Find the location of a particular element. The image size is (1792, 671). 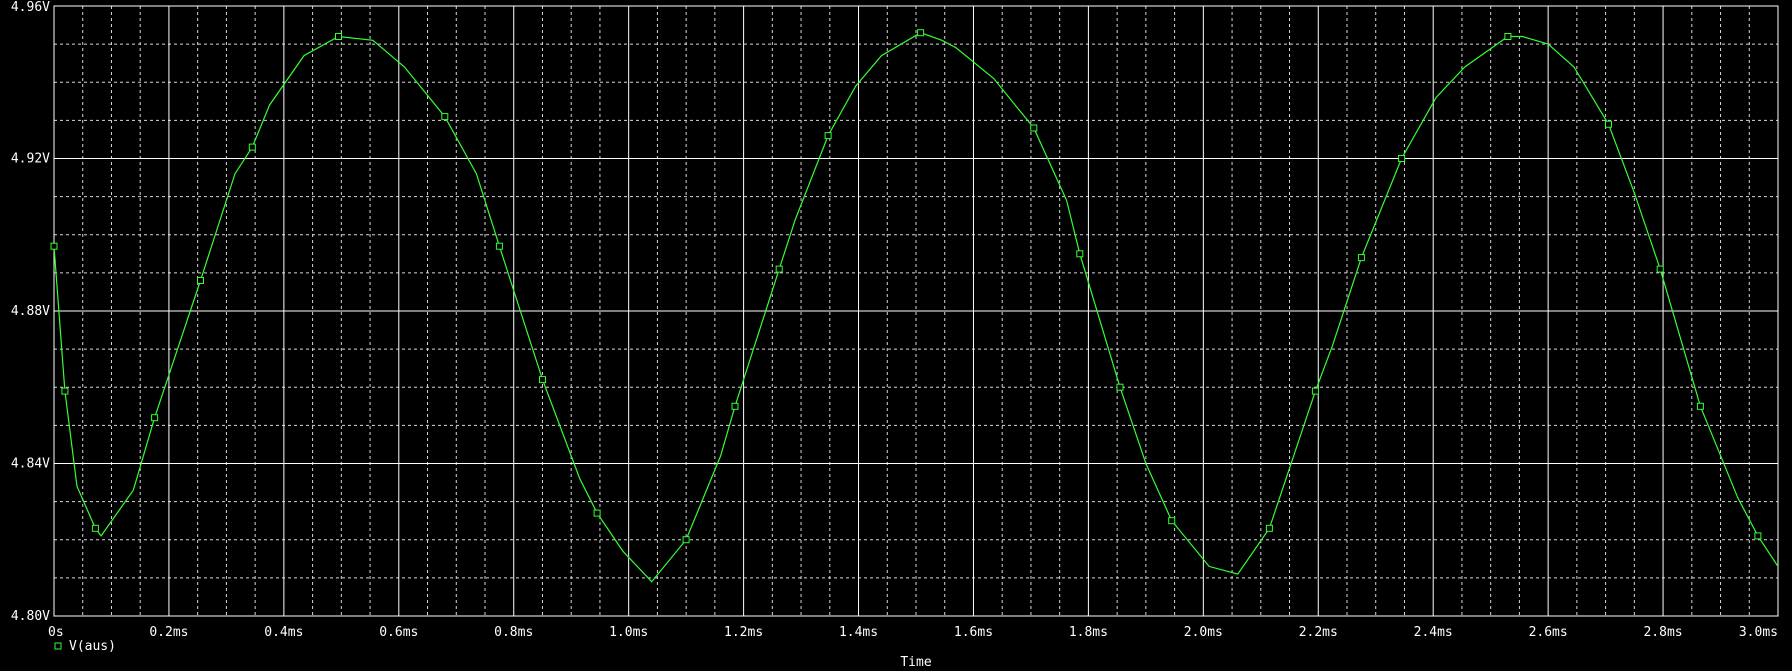

x-tick-label: 0s is located at coordinates (56, 632).